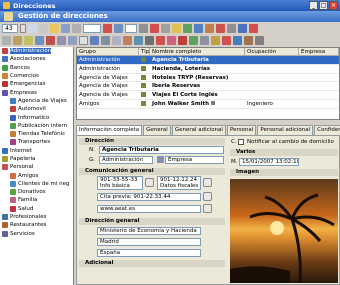 The height and width of the screenshot is (285, 340). What do you see at coordinates (327, 130) in the screenshot?
I see `tab-5: Confidencia` at bounding box center [327, 130].